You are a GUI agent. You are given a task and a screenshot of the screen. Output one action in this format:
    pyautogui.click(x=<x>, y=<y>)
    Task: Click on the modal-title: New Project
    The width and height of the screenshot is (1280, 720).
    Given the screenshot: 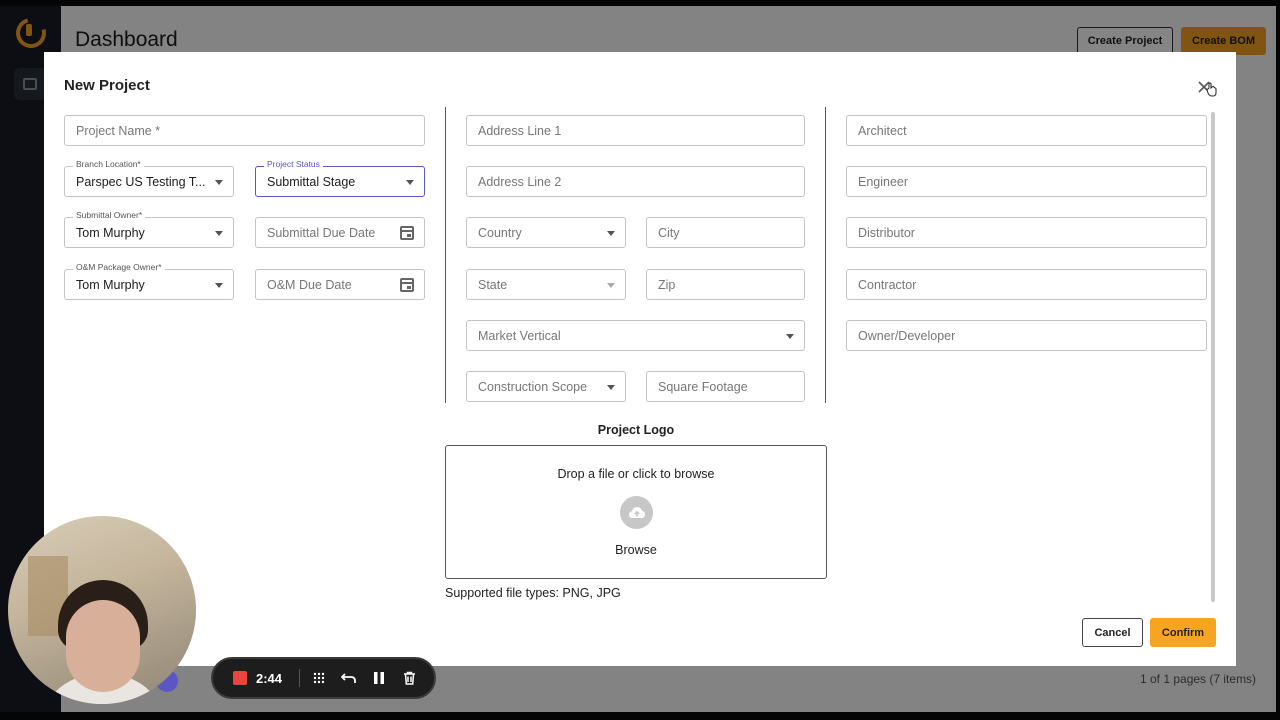 What is the action you would take?
    pyautogui.click(x=107, y=85)
    